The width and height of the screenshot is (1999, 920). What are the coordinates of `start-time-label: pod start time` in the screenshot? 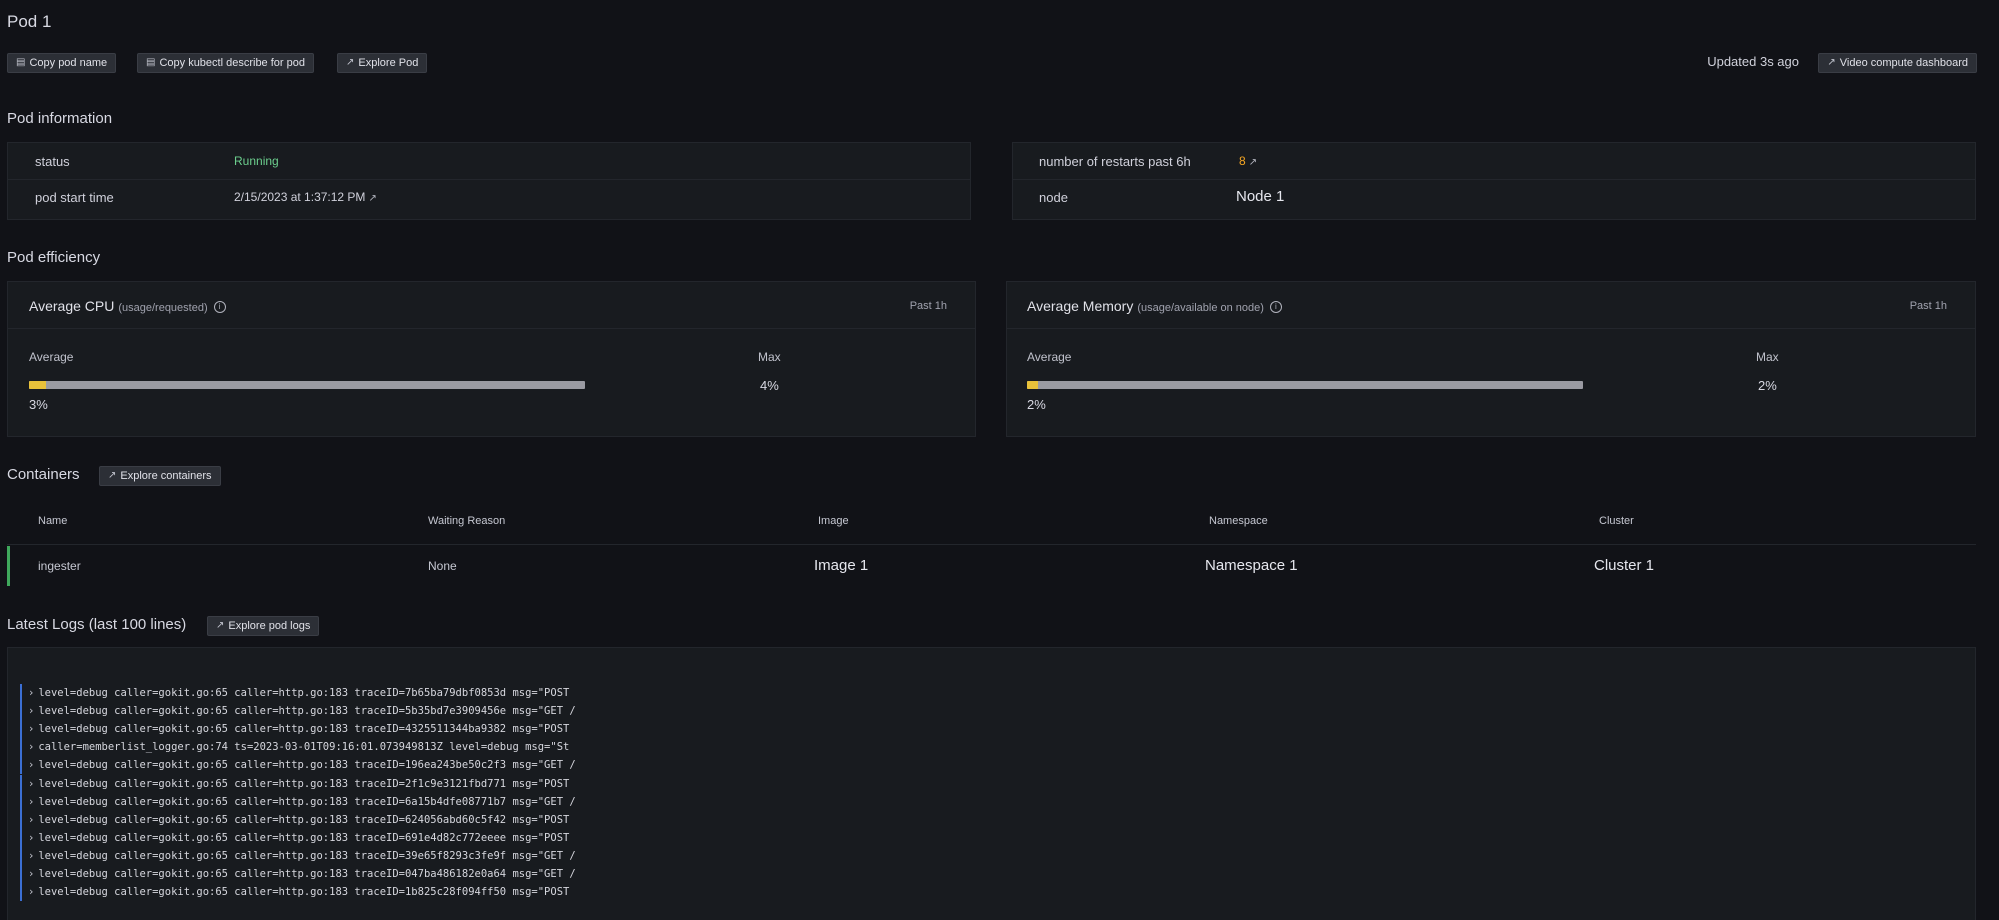 It's located at (74, 197).